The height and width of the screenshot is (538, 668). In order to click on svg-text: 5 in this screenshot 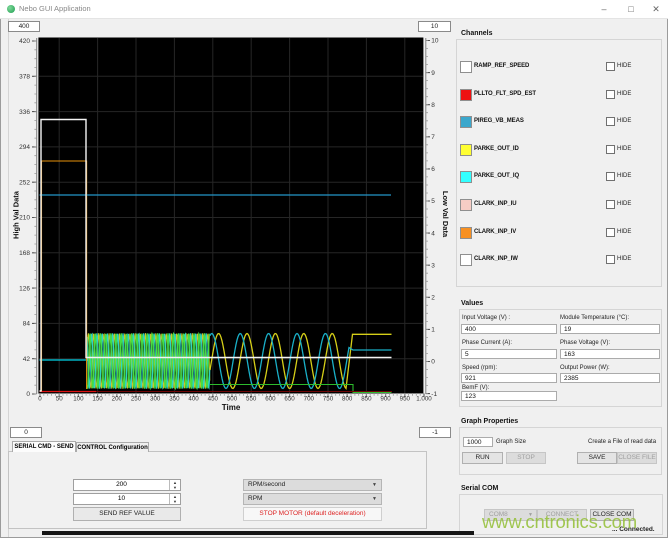, I will do `click(433, 201)`.